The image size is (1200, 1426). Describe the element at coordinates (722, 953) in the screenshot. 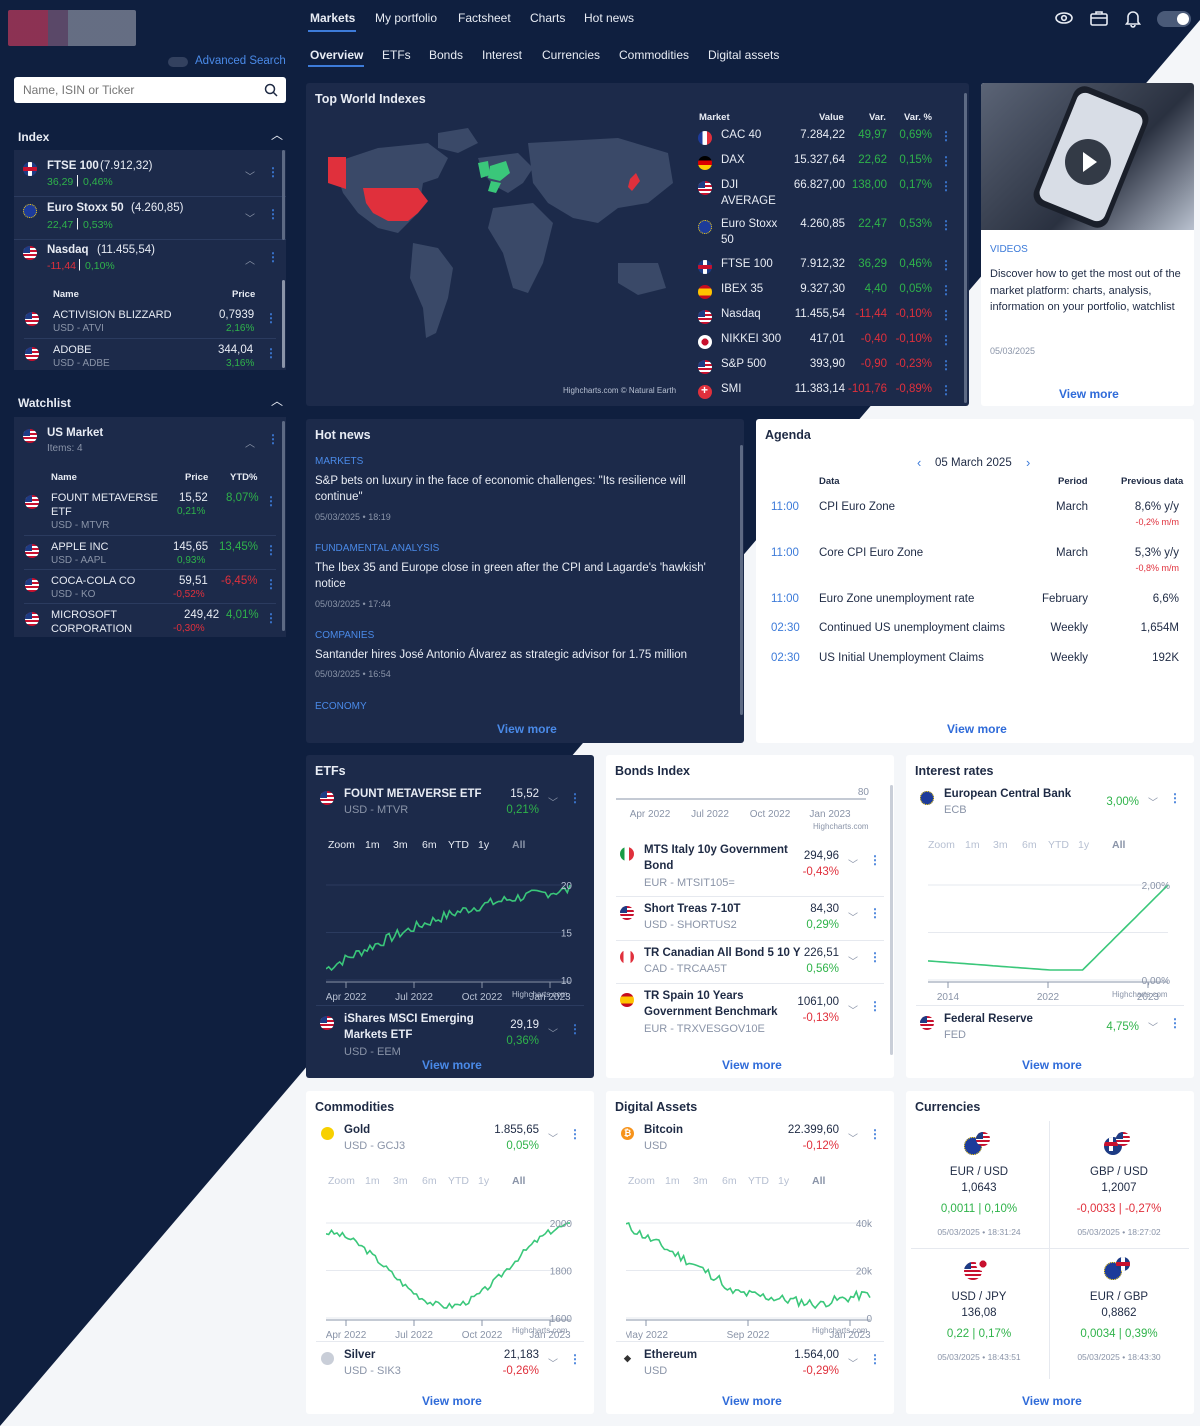

I see `asset-name: TR Canadian All Bond 5 10 Y` at that location.